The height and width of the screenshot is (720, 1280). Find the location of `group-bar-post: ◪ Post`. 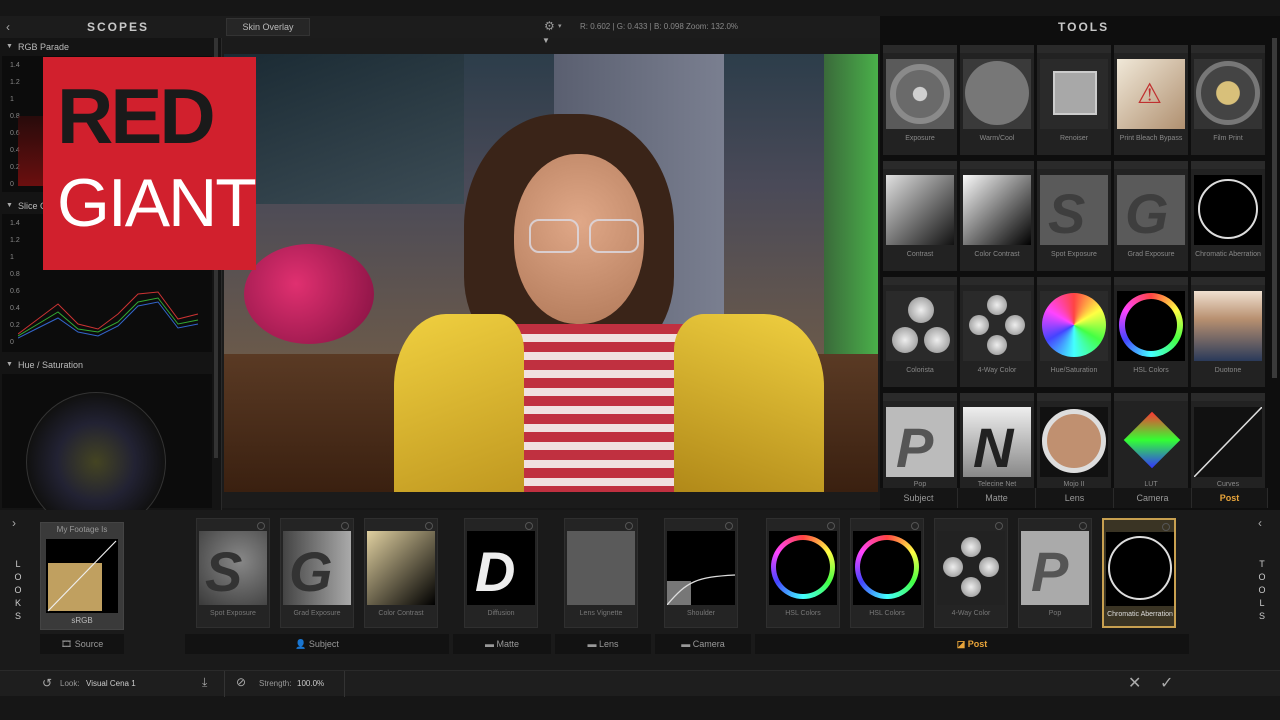

group-bar-post: ◪ Post is located at coordinates (972, 644).